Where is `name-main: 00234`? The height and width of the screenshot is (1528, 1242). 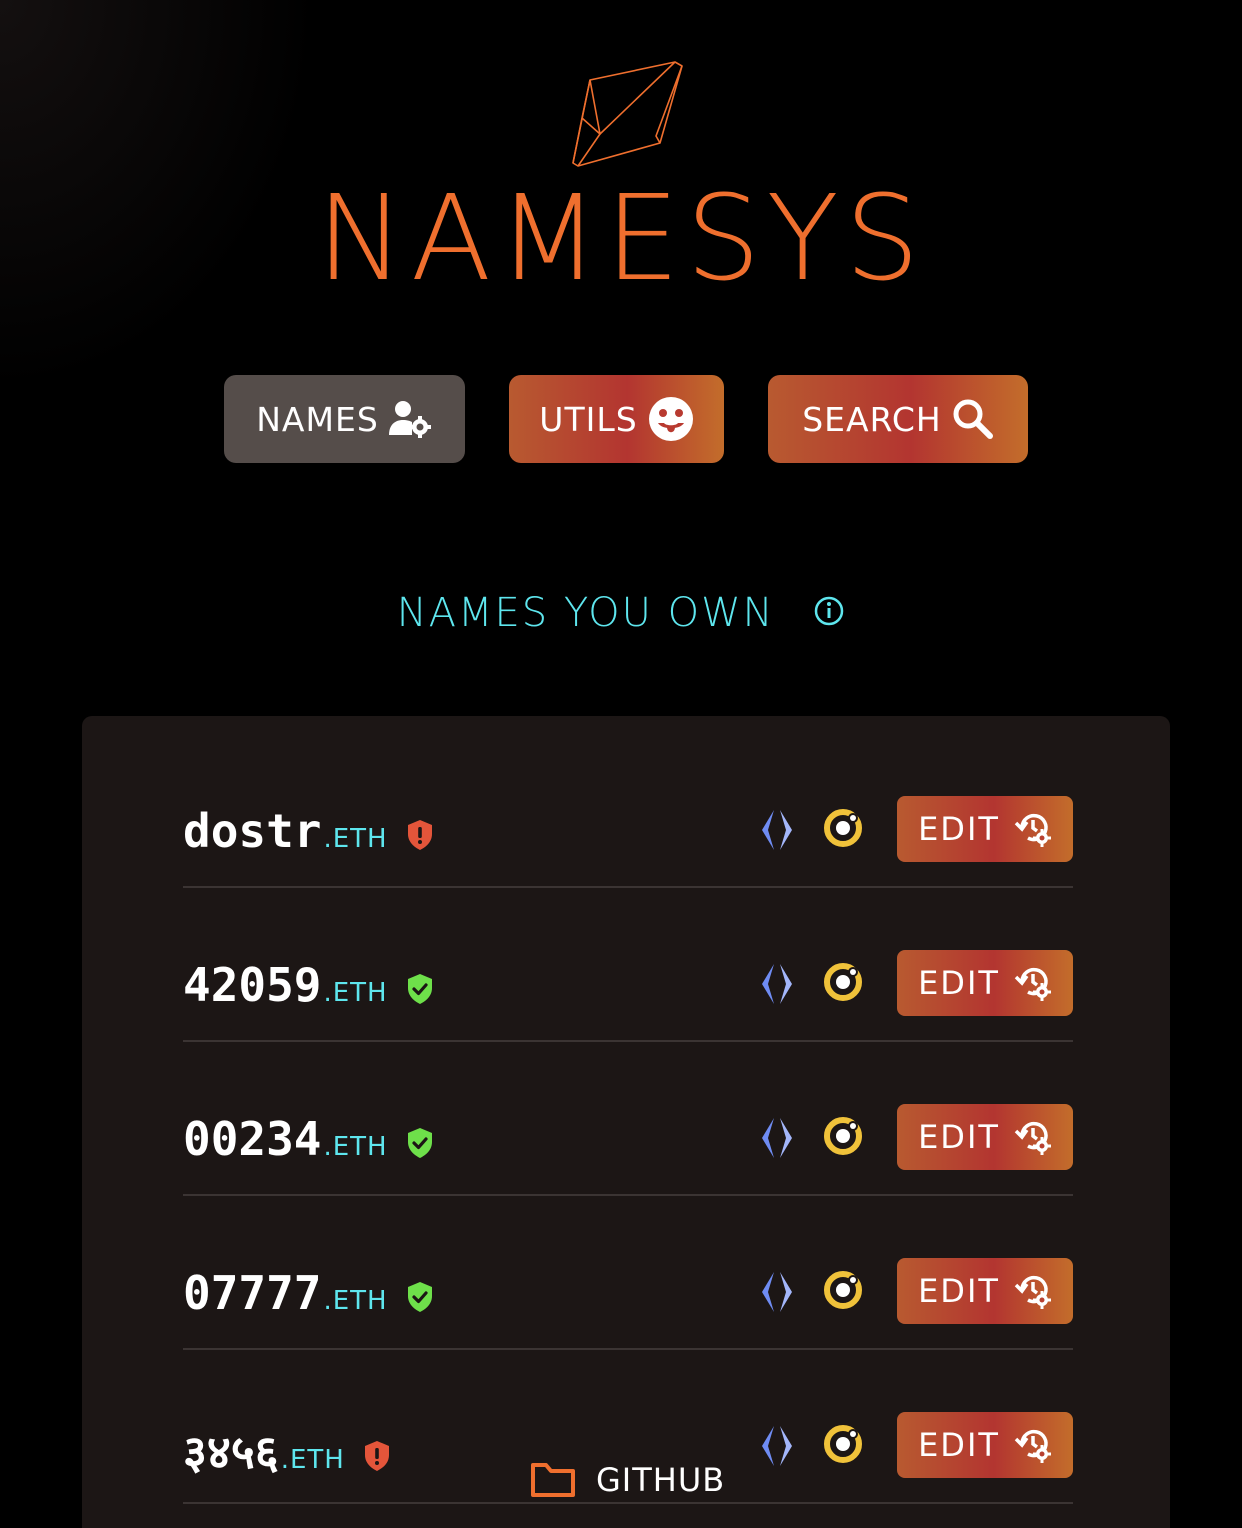
name-main: 00234 is located at coordinates (252, 1139).